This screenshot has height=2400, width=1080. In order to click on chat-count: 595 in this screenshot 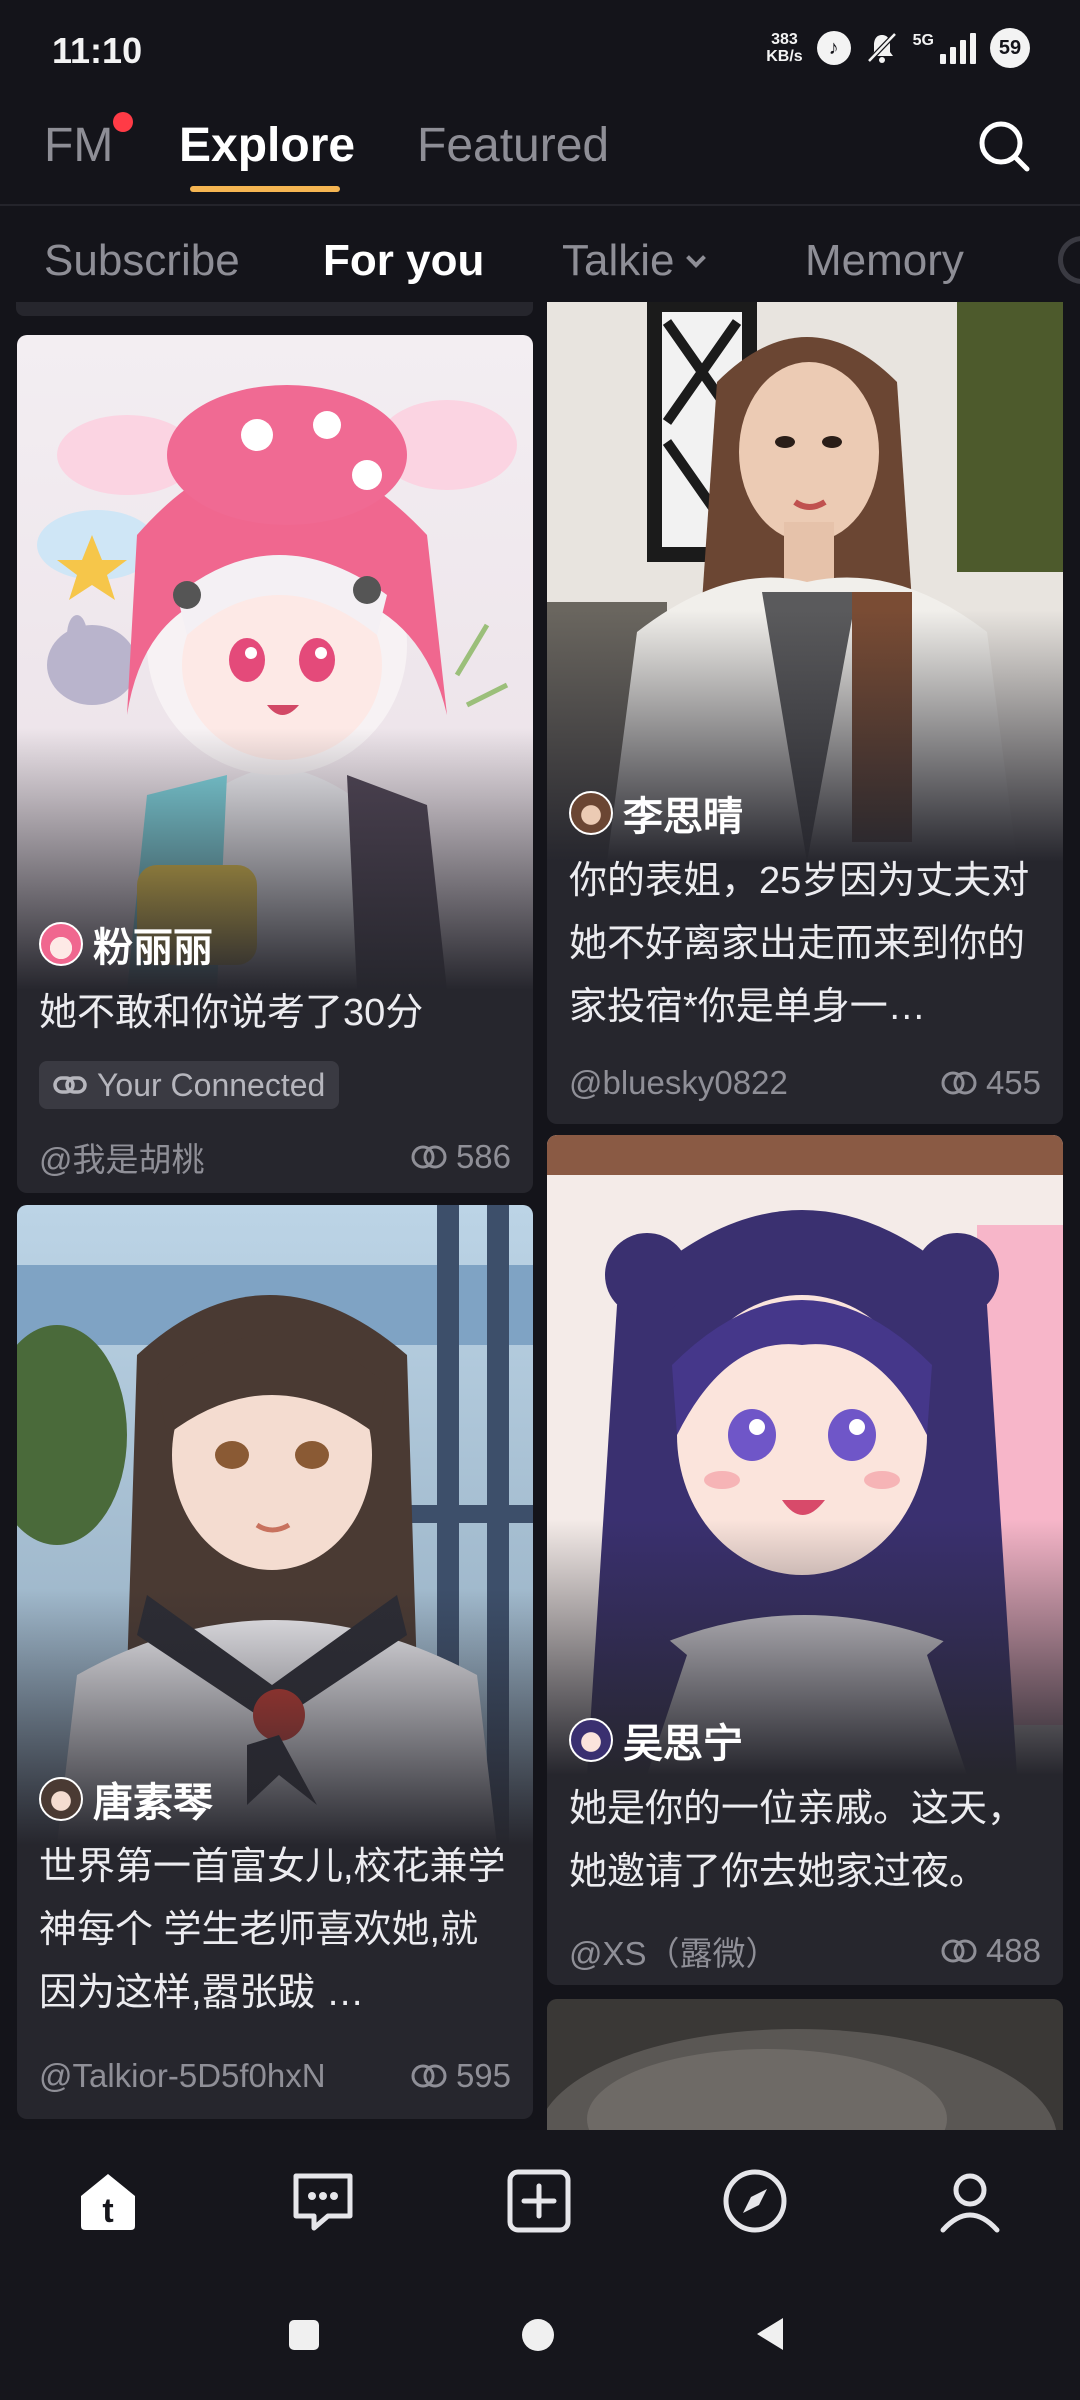, I will do `click(460, 2076)`.